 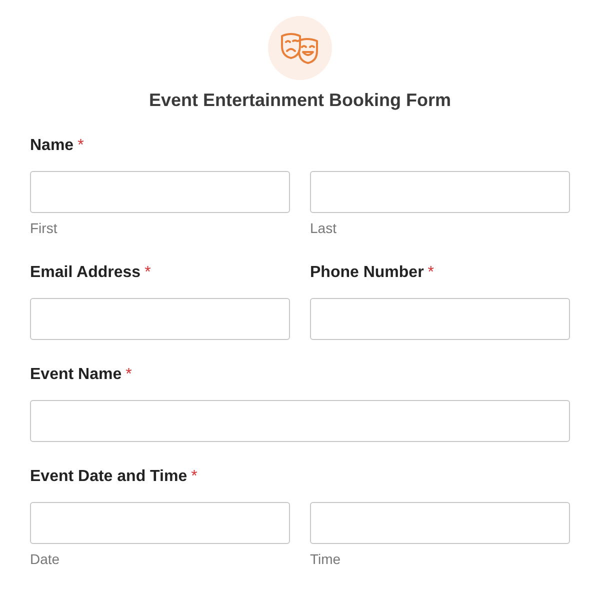 What do you see at coordinates (52, 145) in the screenshot?
I see `field-label: Name` at bounding box center [52, 145].